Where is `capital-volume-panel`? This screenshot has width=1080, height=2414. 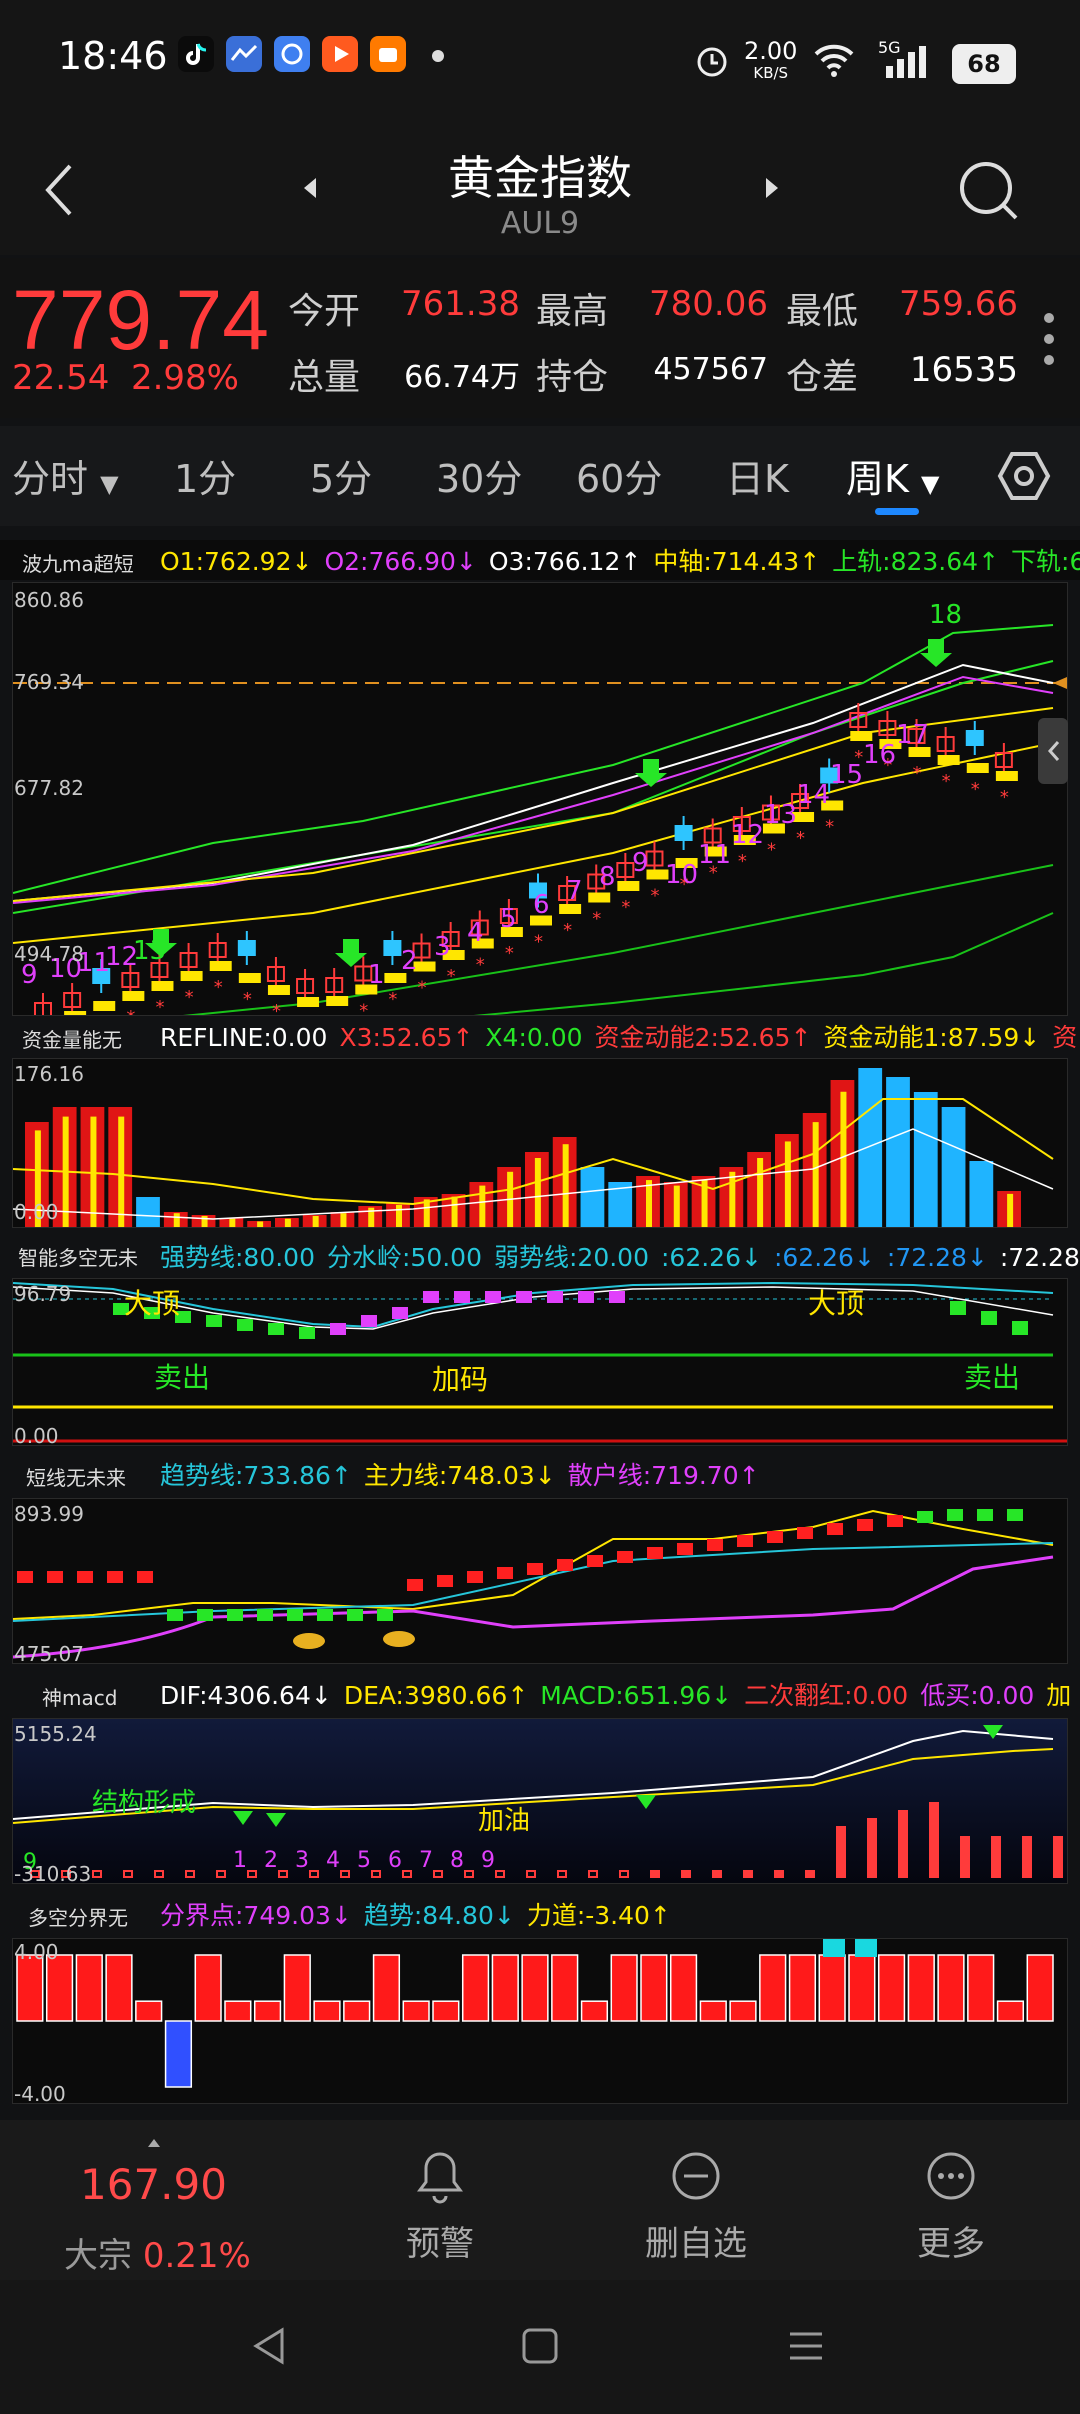
capital-volume-panel is located at coordinates (540, 1143).